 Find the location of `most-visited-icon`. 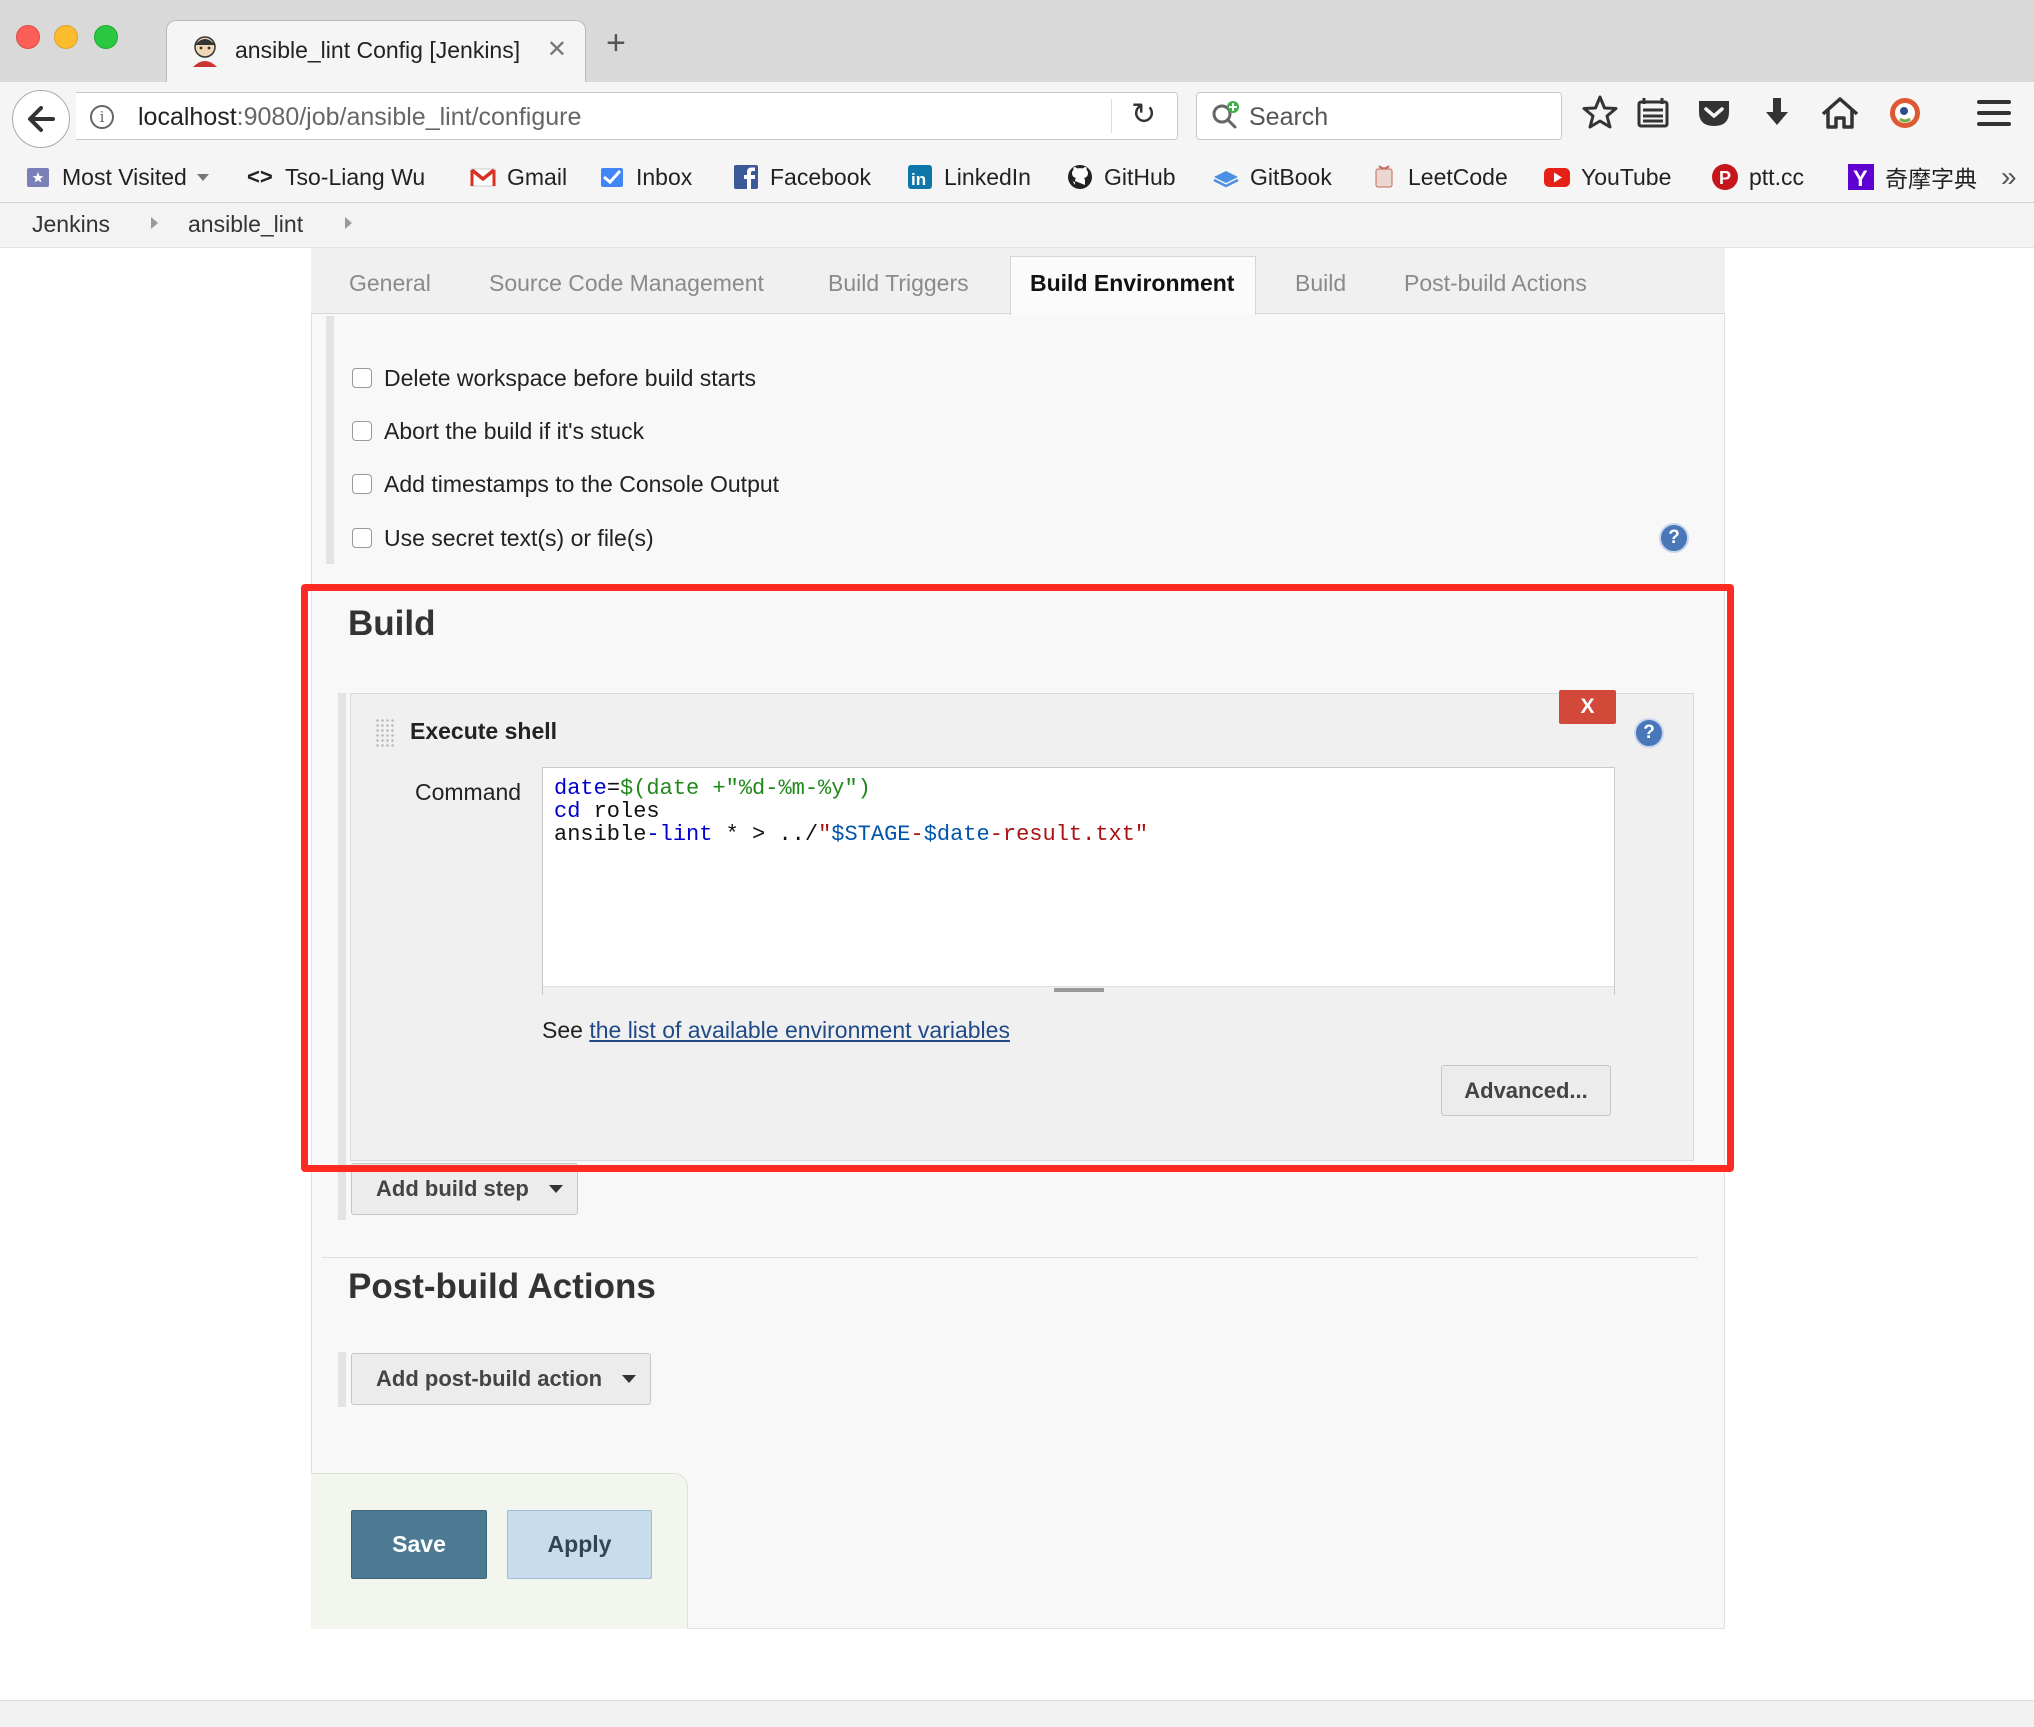

most-visited-icon is located at coordinates (38, 177).